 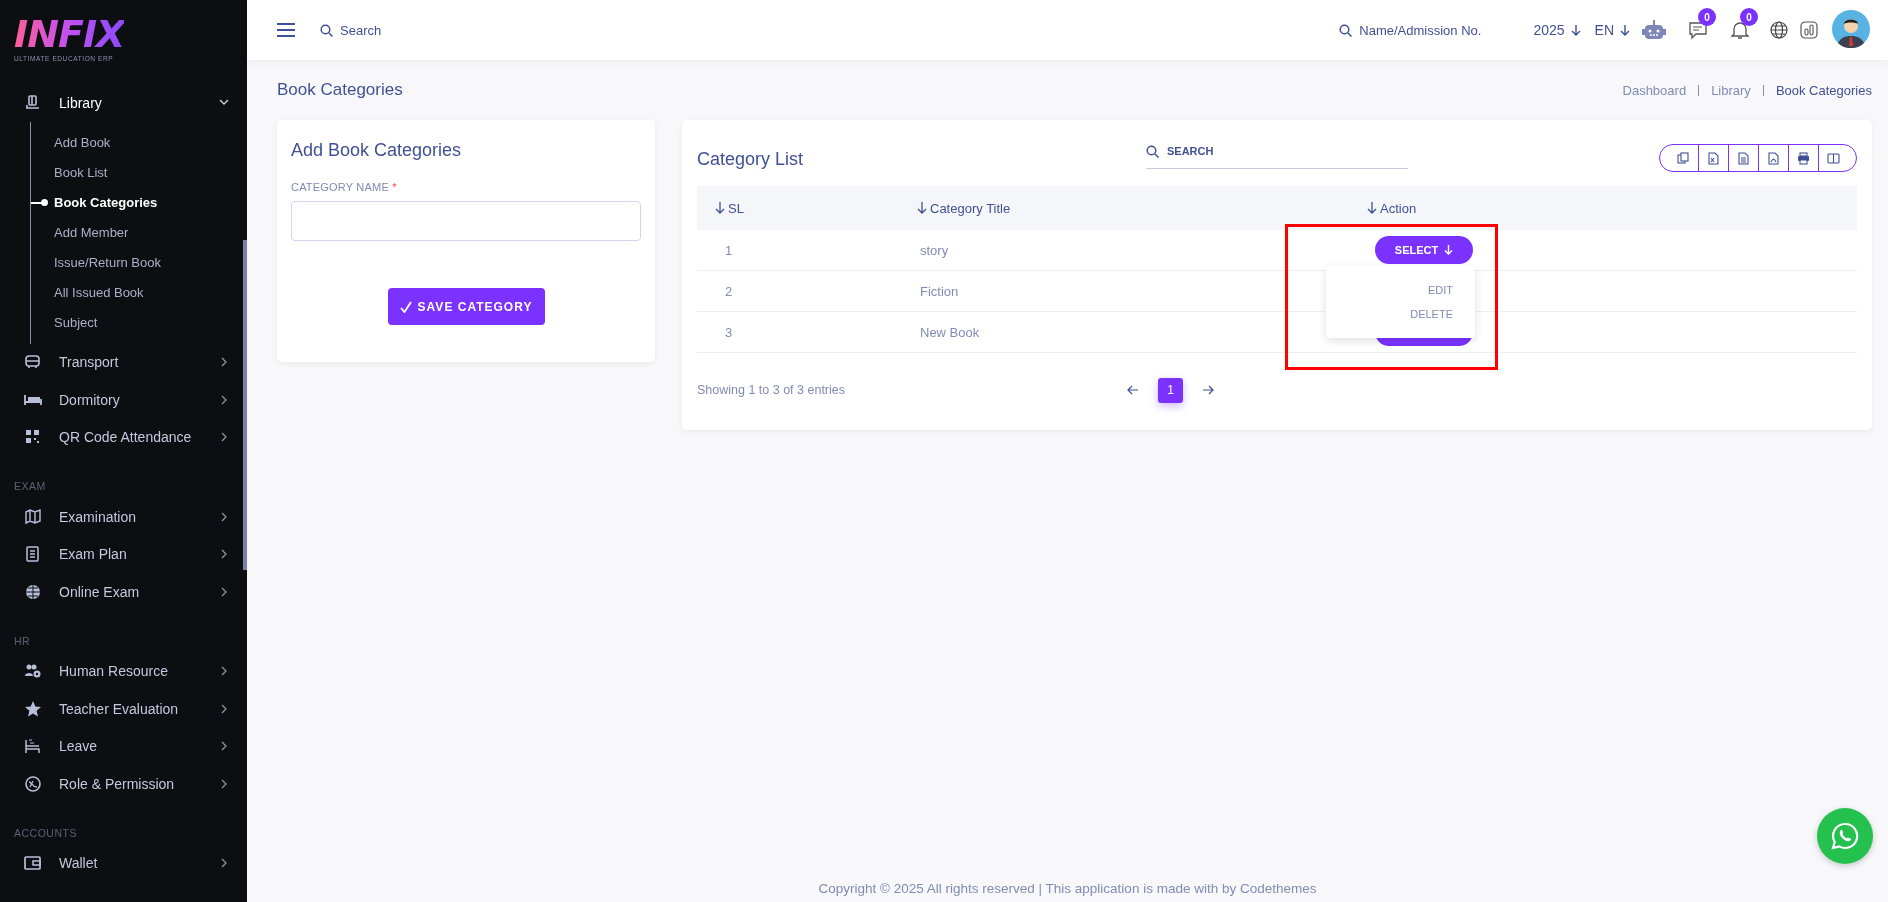 What do you see at coordinates (939, 291) in the screenshot?
I see `table-cell: Fiction` at bounding box center [939, 291].